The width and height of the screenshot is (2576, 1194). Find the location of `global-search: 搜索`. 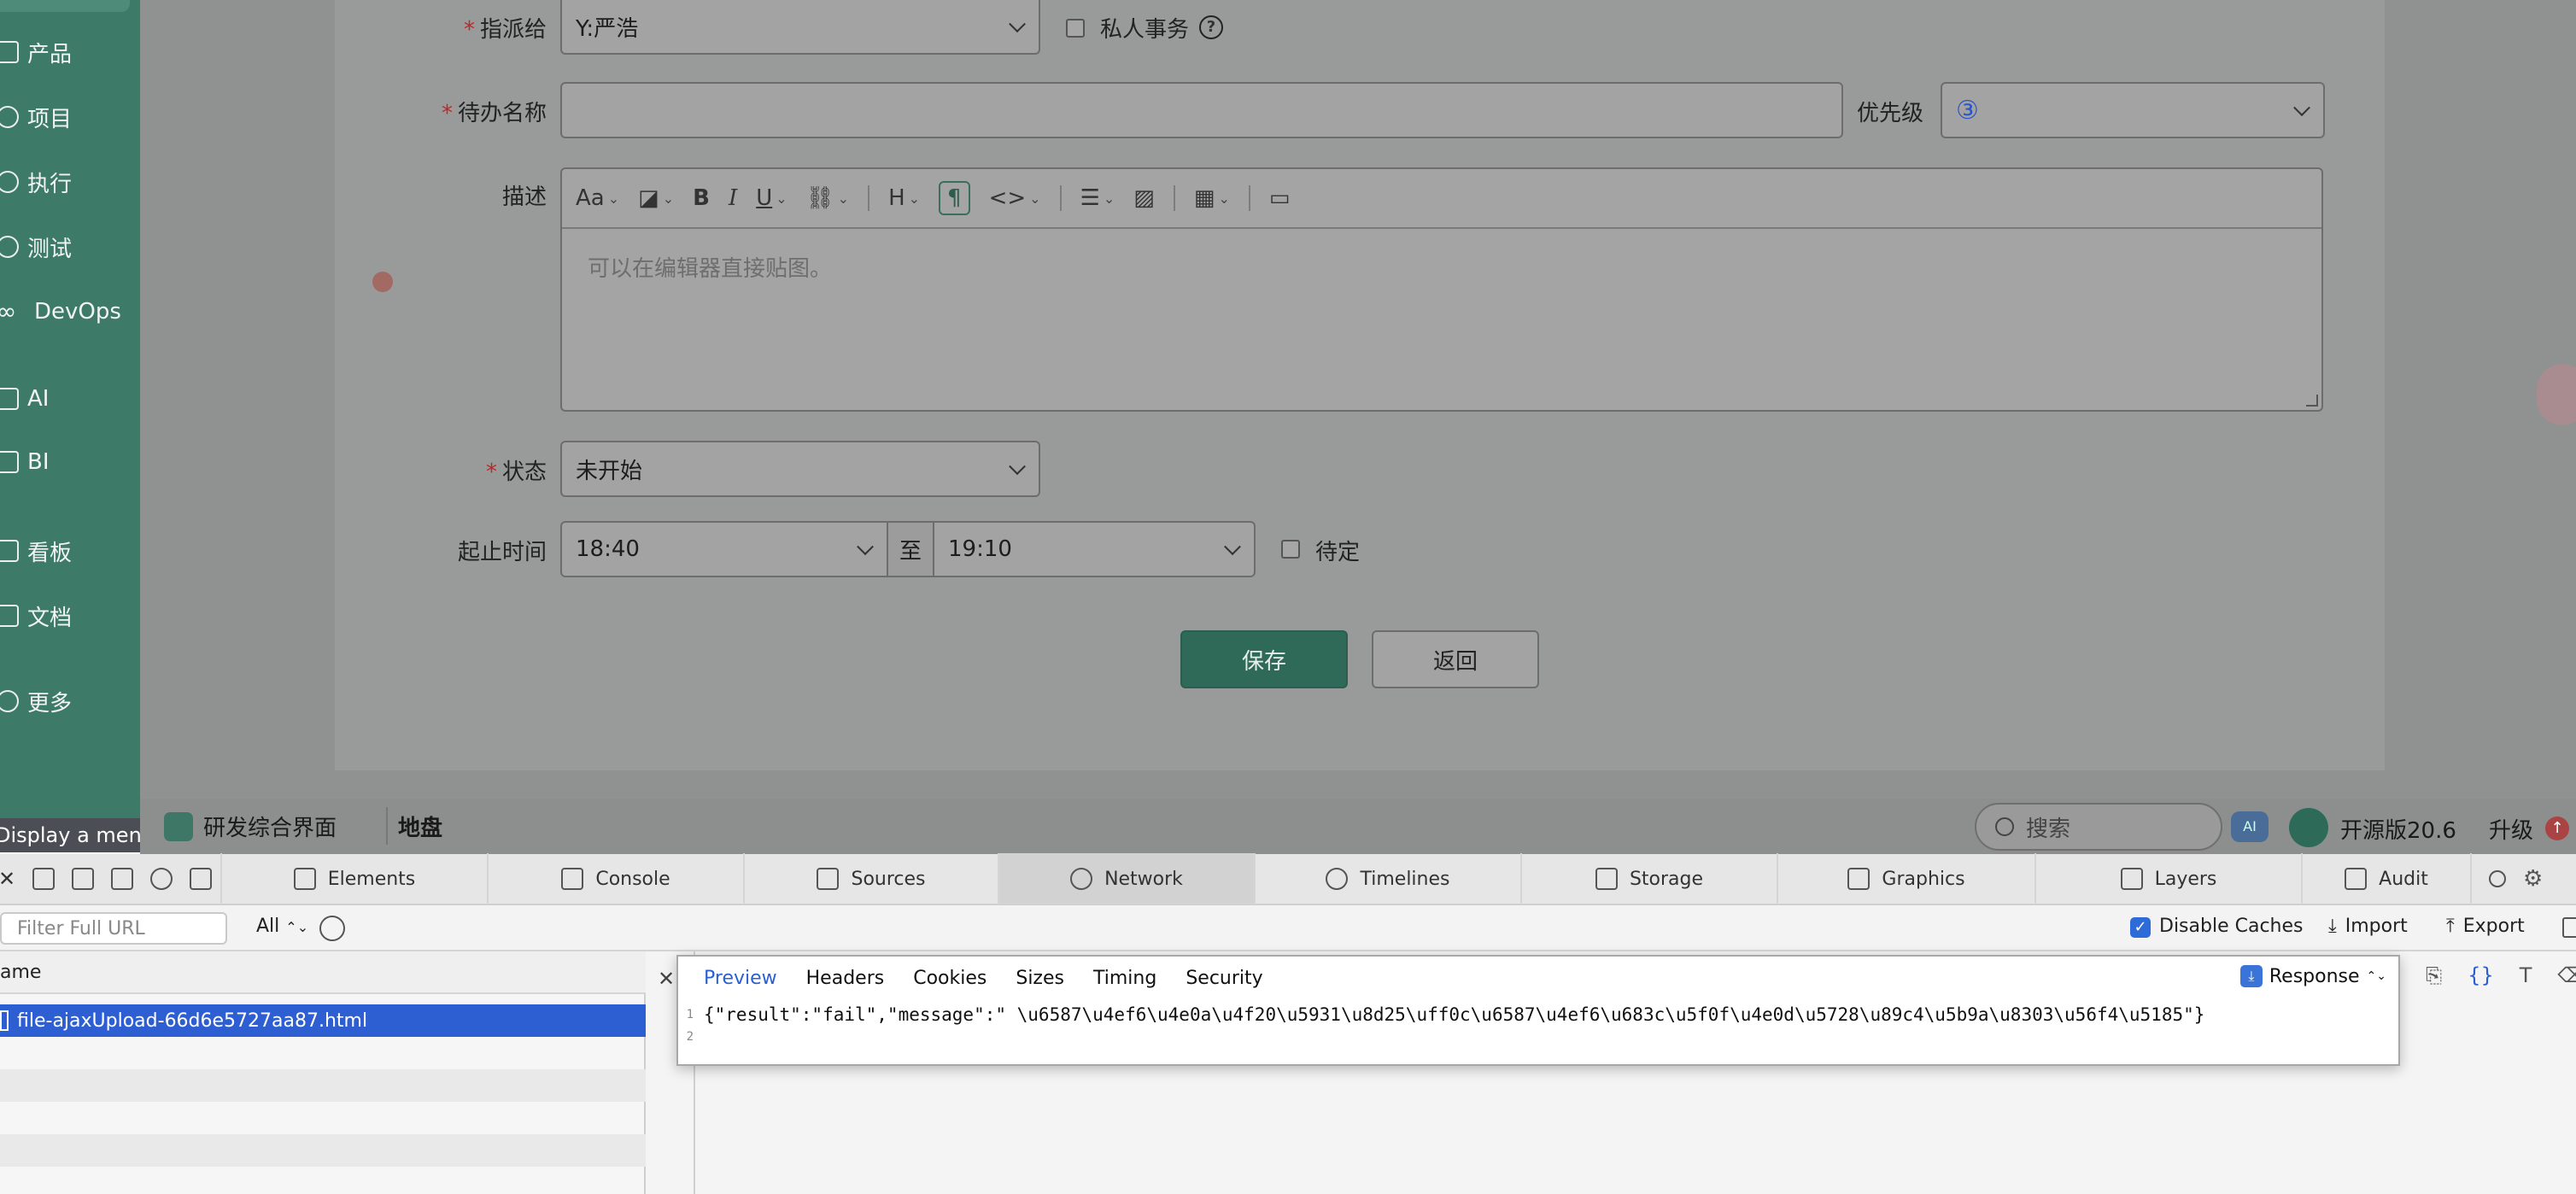

global-search: 搜索 is located at coordinates (2098, 827).